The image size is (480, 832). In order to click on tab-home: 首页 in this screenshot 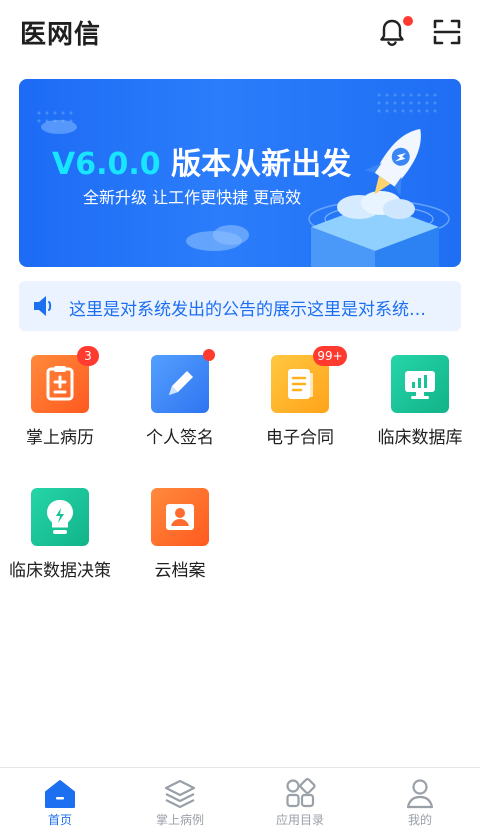, I will do `click(60, 800)`.